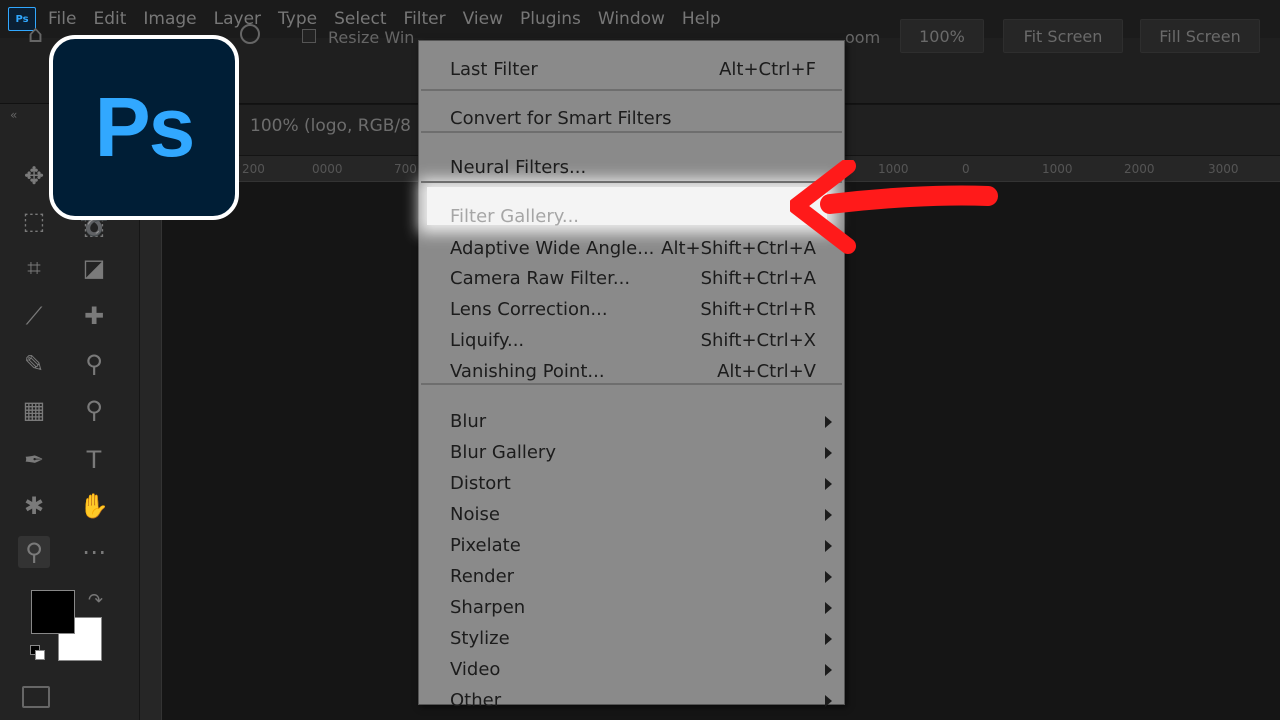  Describe the element at coordinates (1200, 36) in the screenshot. I see `fill-screen-button: Fill Screen` at that location.